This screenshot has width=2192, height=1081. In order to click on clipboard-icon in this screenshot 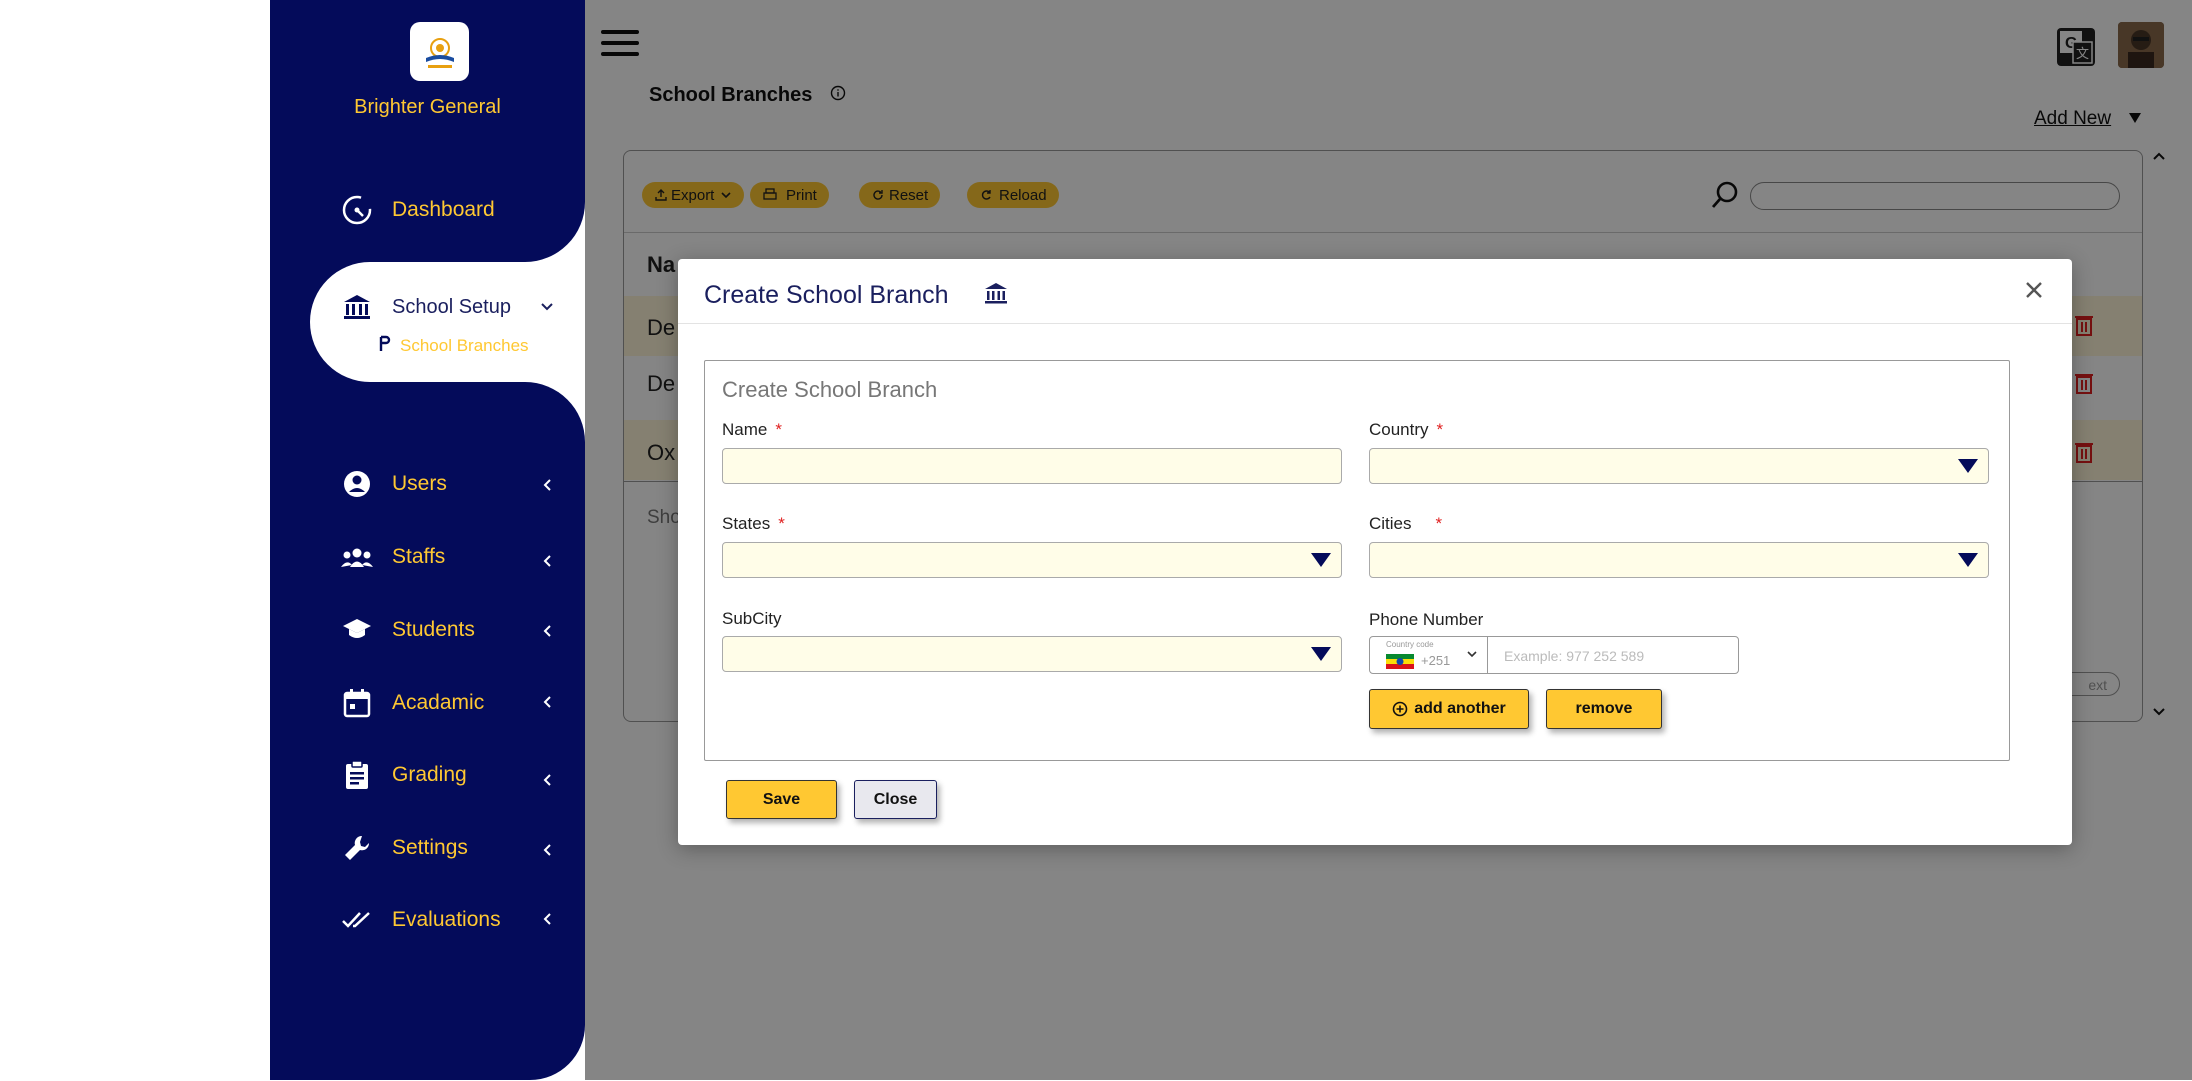, I will do `click(357, 775)`.